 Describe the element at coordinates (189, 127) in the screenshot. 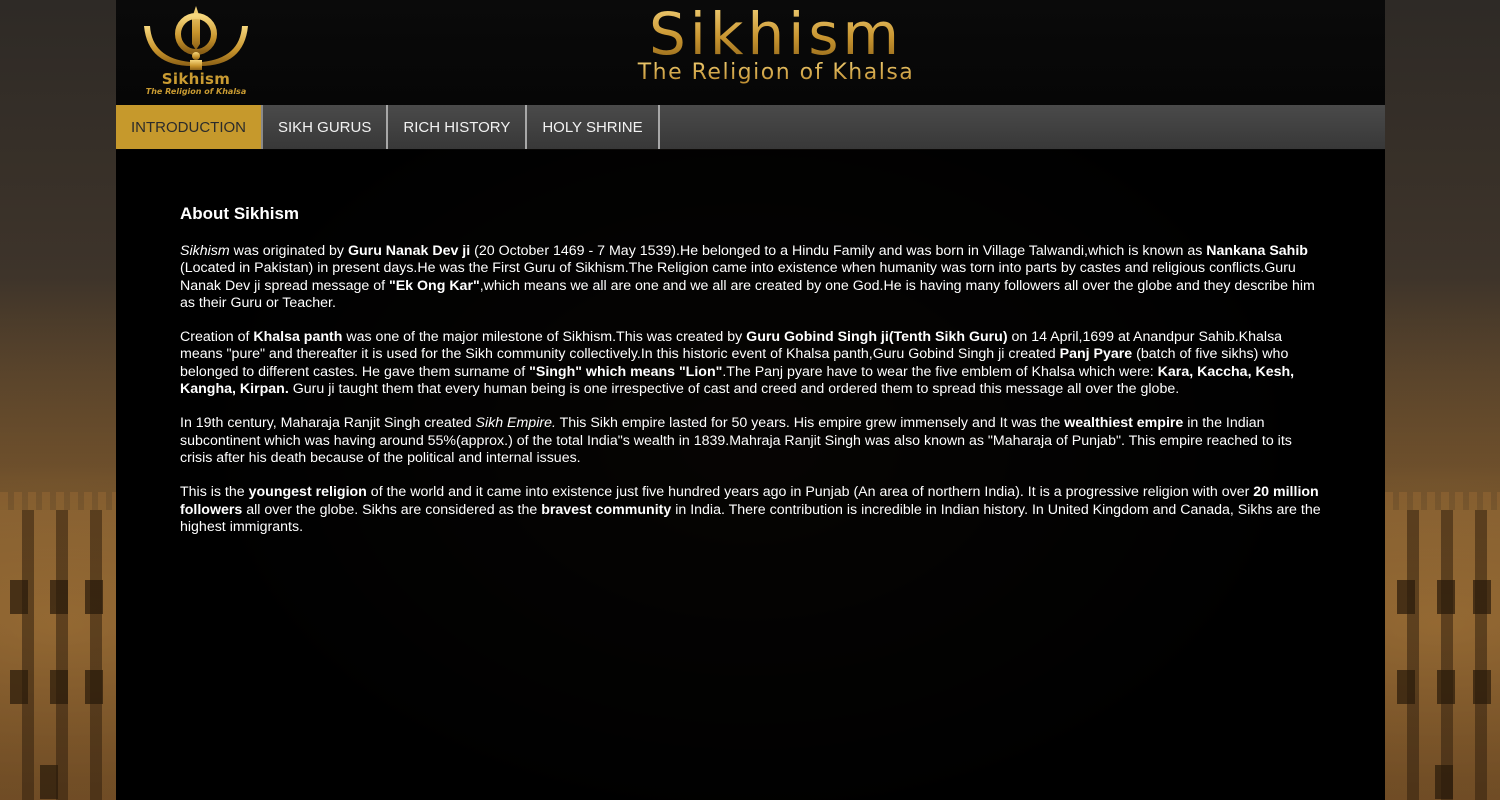

I see `nav-item-introduction: INTRODUCTION` at that location.